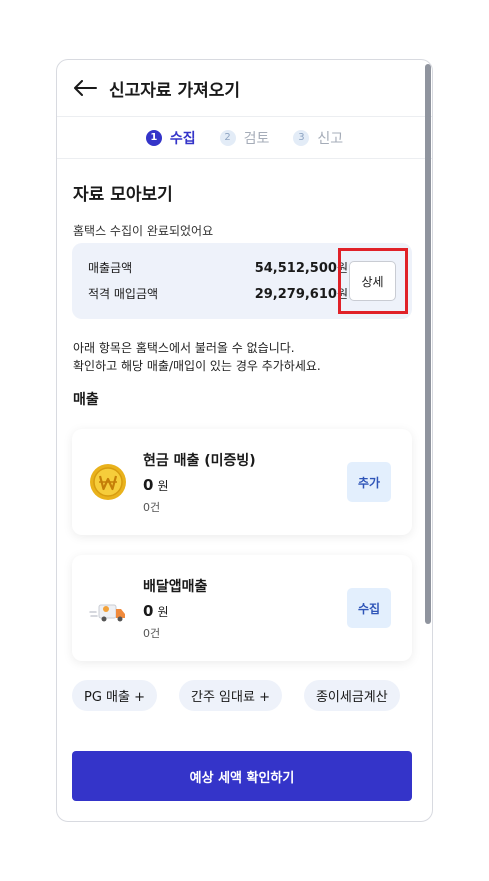 This screenshot has height=881, width=489. I want to click on purchase-amount-row: 적격 매입금액 29,279,610원, so click(218, 293).